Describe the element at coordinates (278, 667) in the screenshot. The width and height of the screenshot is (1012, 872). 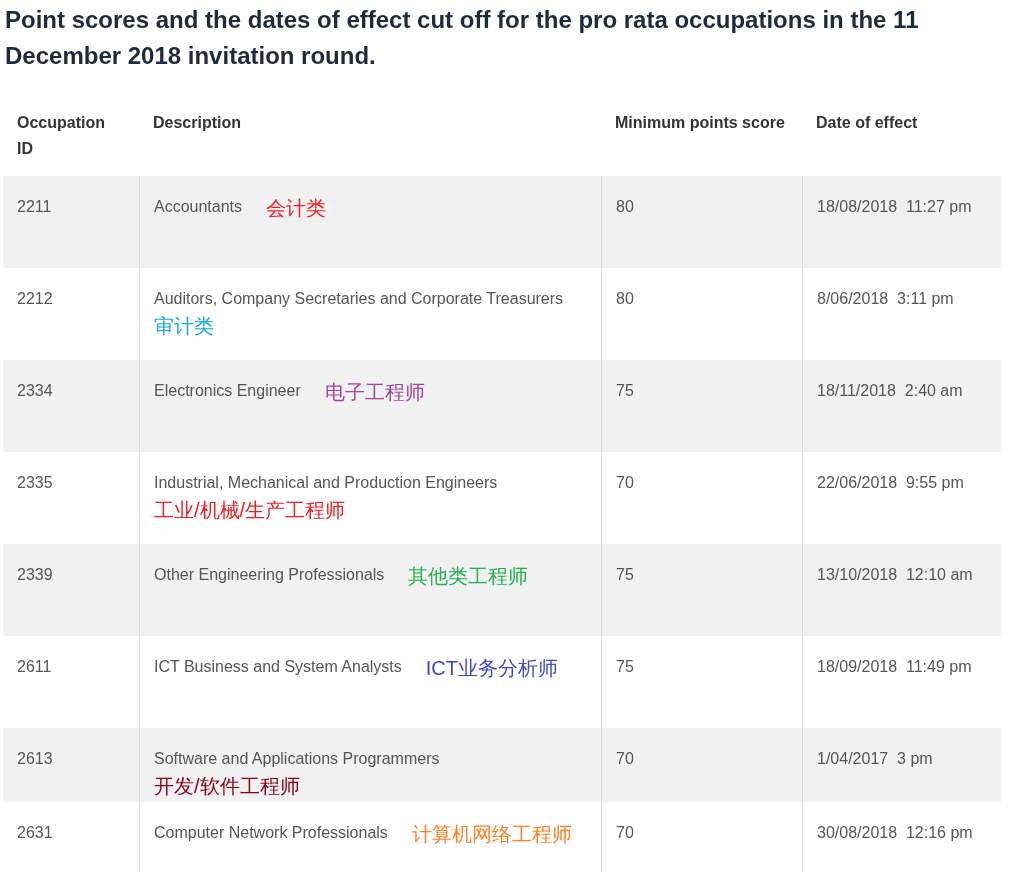
I see `description-text: ICT Business and System Analysts` at that location.